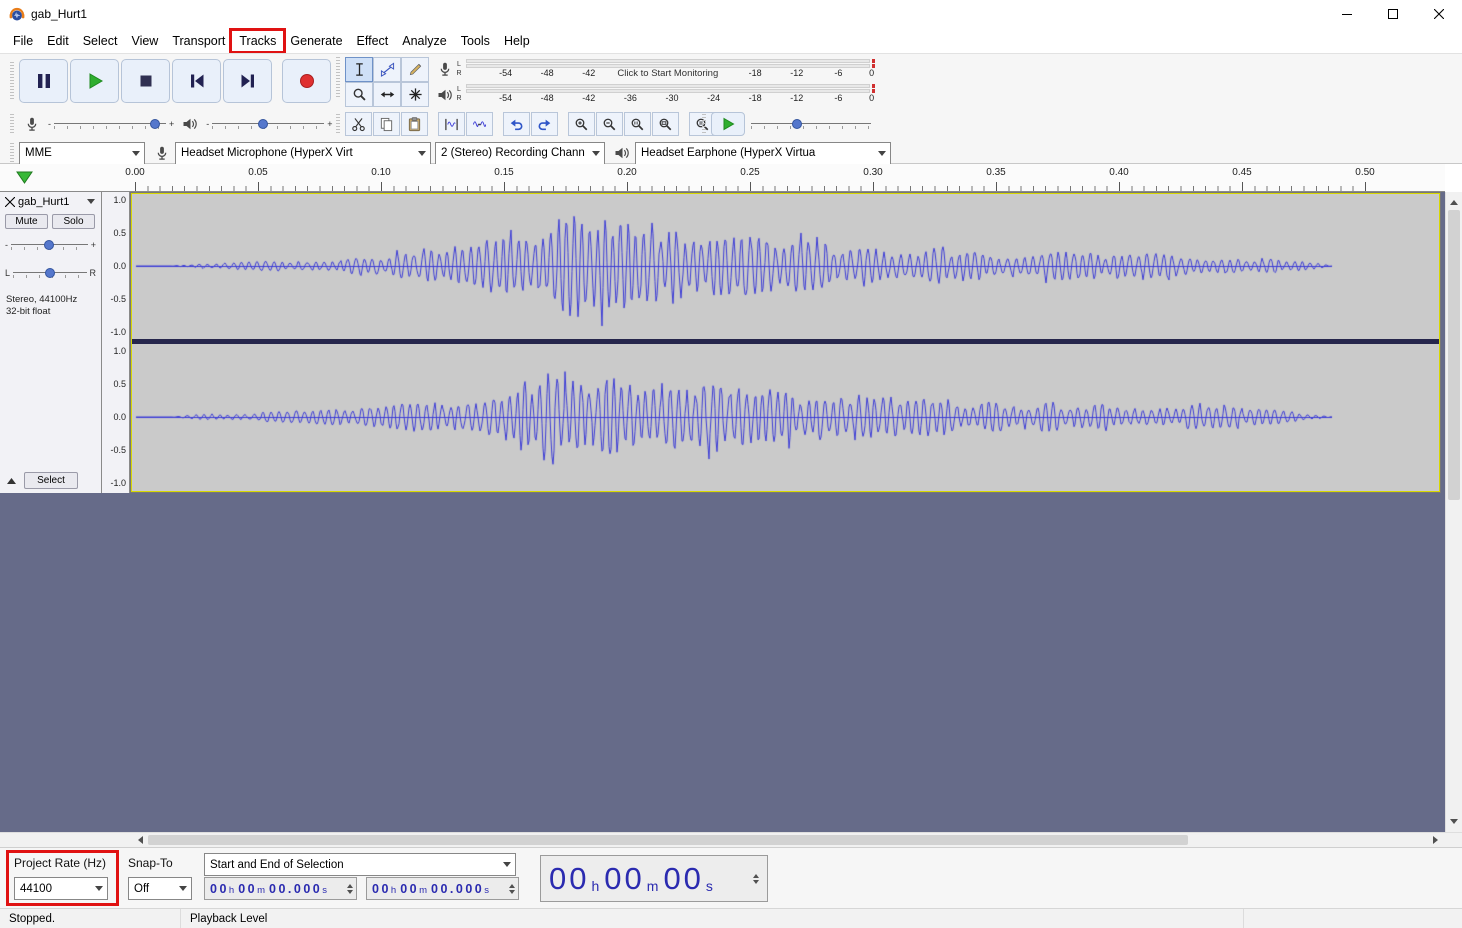 The width and height of the screenshot is (1462, 928). Describe the element at coordinates (73, 221) in the screenshot. I see `solo-button: Solo` at that location.